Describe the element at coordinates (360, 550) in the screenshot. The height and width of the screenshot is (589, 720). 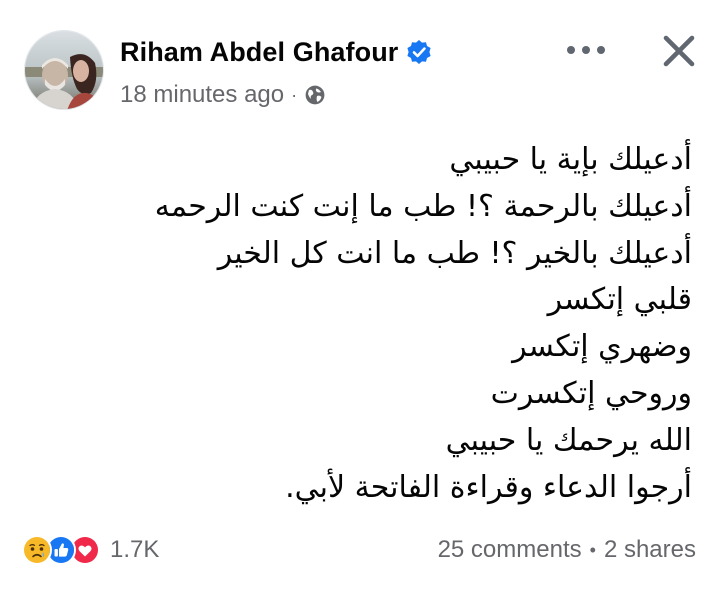
I see `post-footer: 1.7K 25 comments • 2 shares` at that location.